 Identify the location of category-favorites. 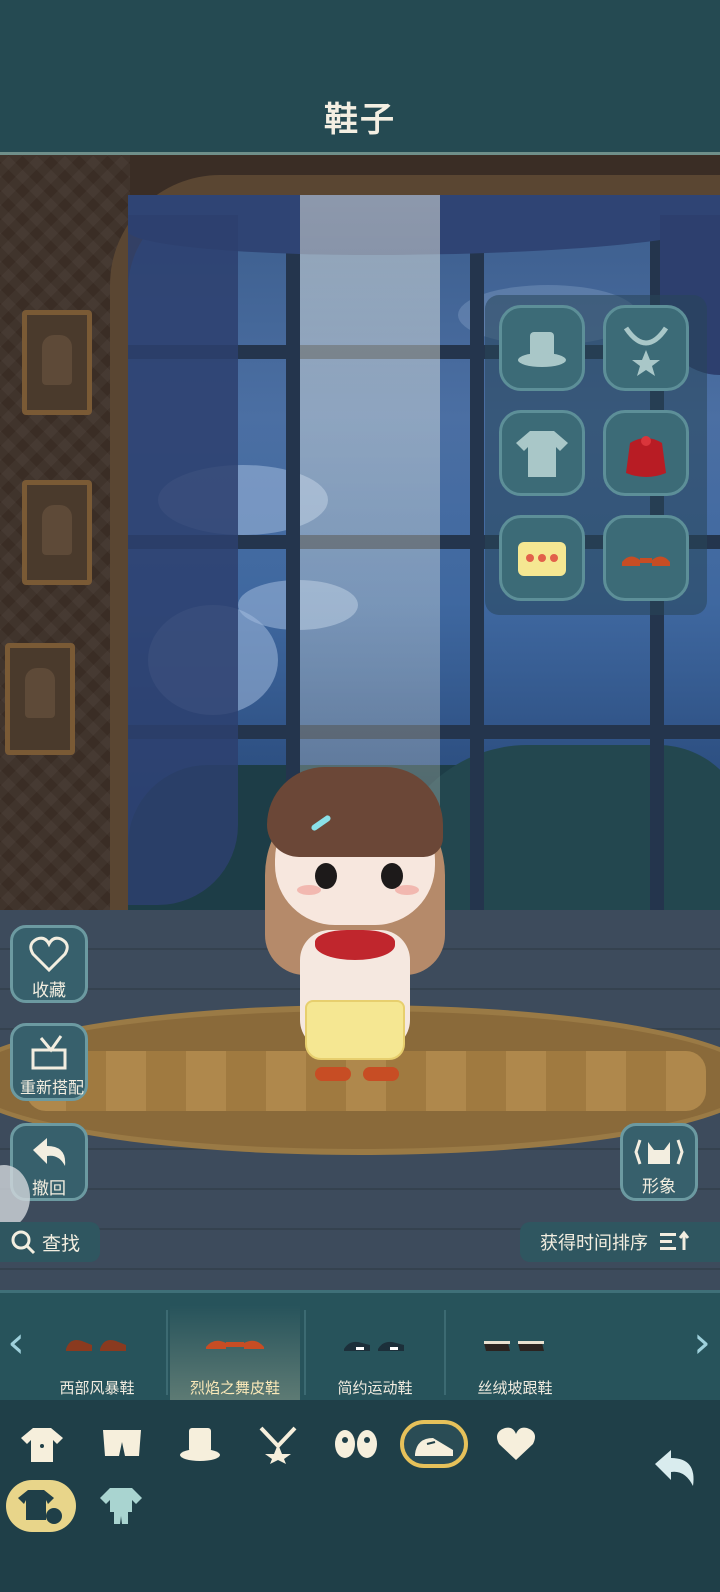
(516, 1444).